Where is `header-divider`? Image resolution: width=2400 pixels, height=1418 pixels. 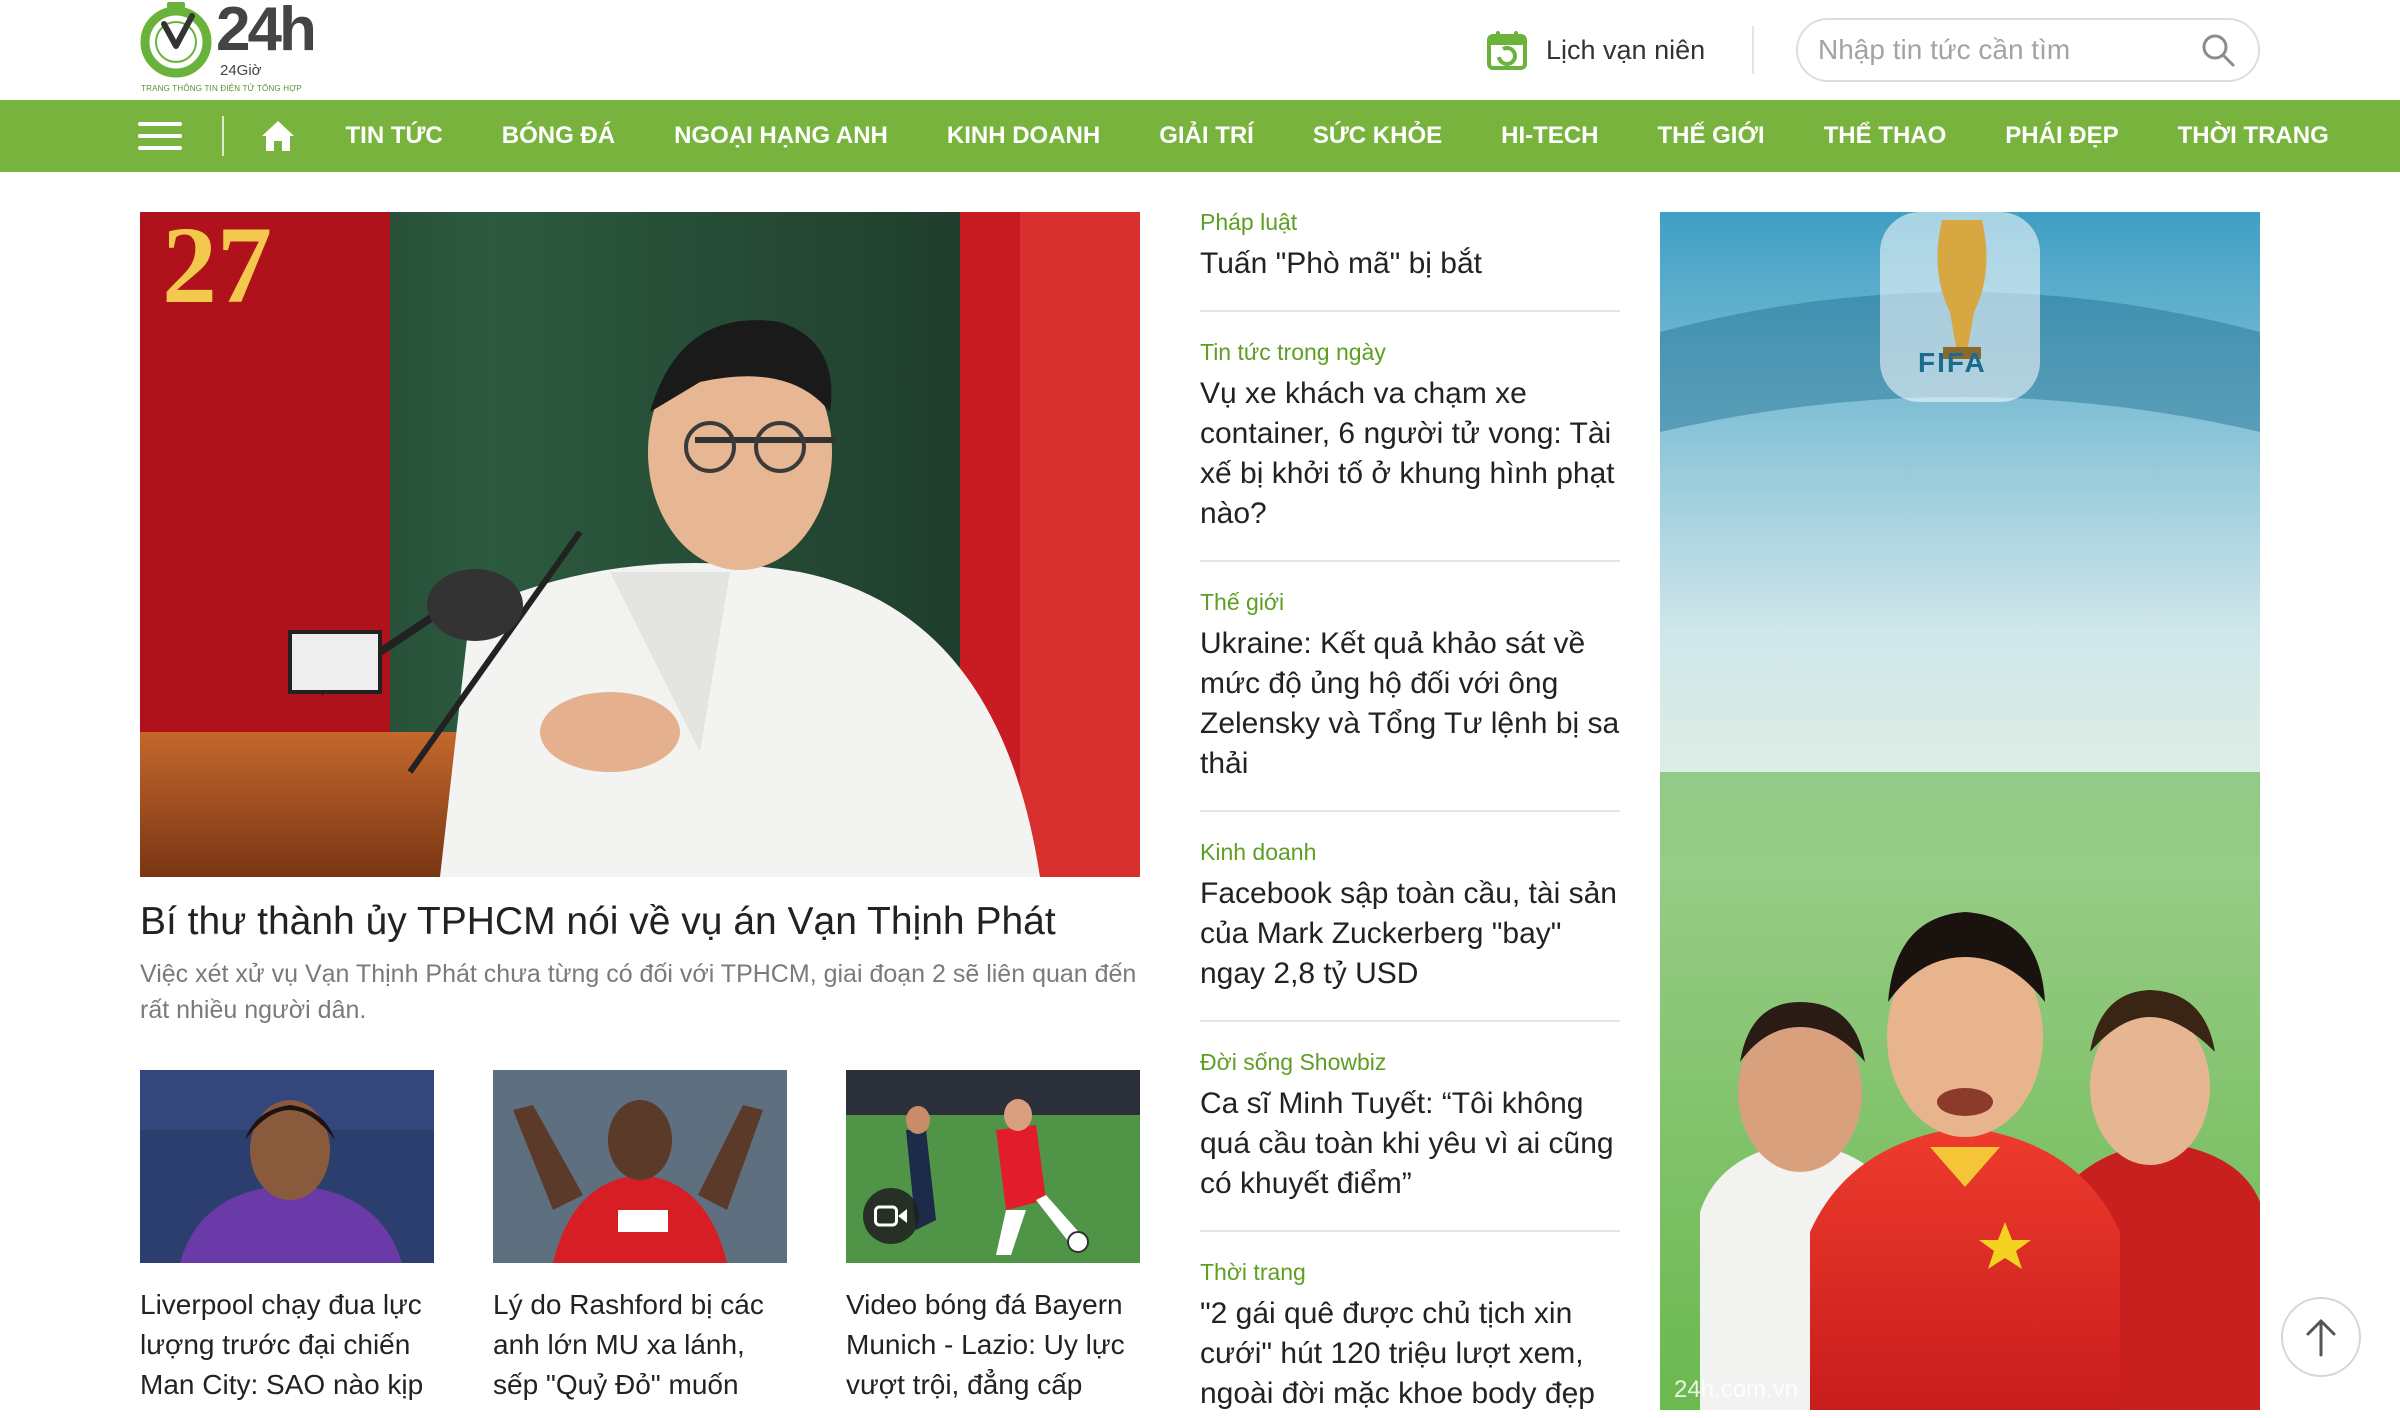
header-divider is located at coordinates (1753, 50).